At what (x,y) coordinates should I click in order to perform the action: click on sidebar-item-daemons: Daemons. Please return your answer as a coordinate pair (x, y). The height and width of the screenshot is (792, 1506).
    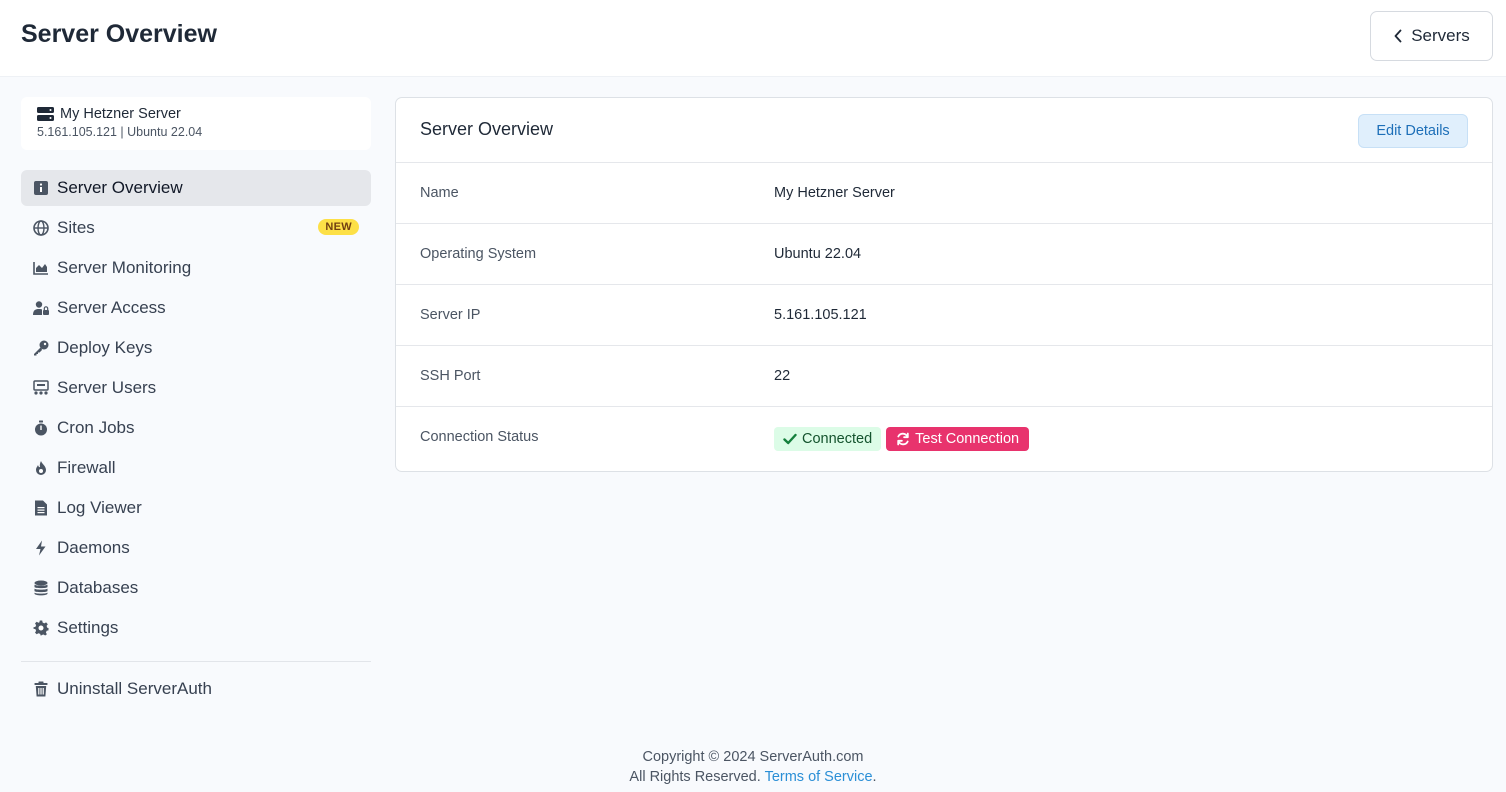
    Looking at the image, I should click on (196, 548).